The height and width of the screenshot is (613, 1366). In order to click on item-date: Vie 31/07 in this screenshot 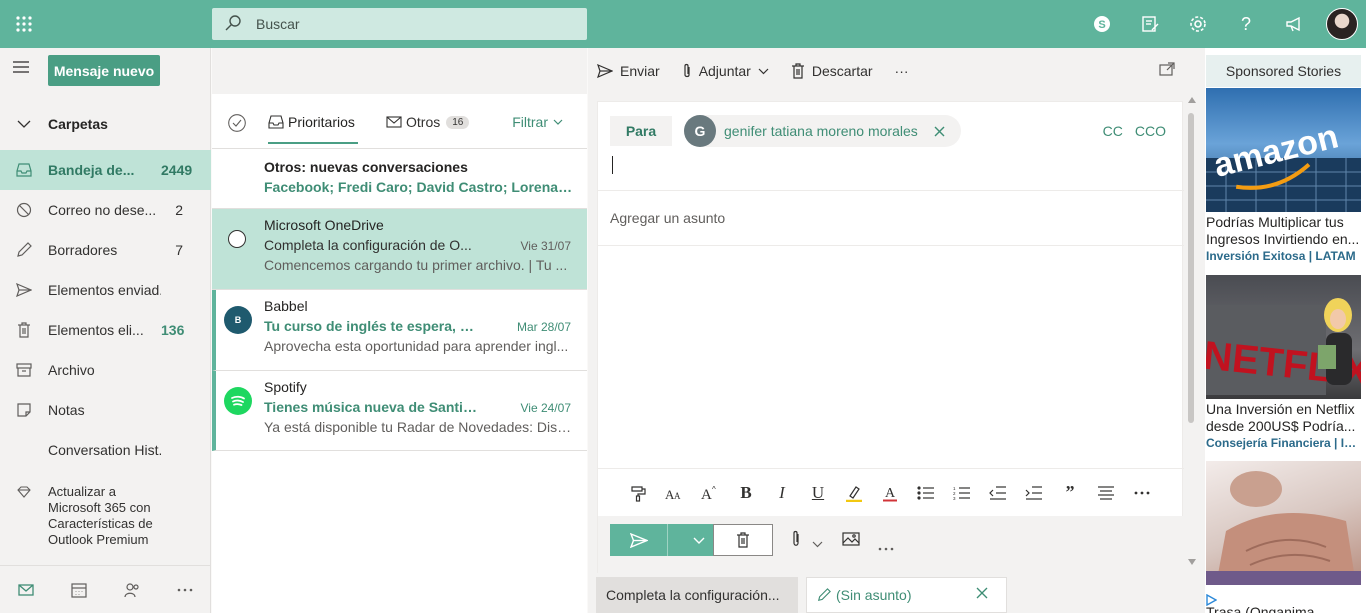, I will do `click(546, 246)`.